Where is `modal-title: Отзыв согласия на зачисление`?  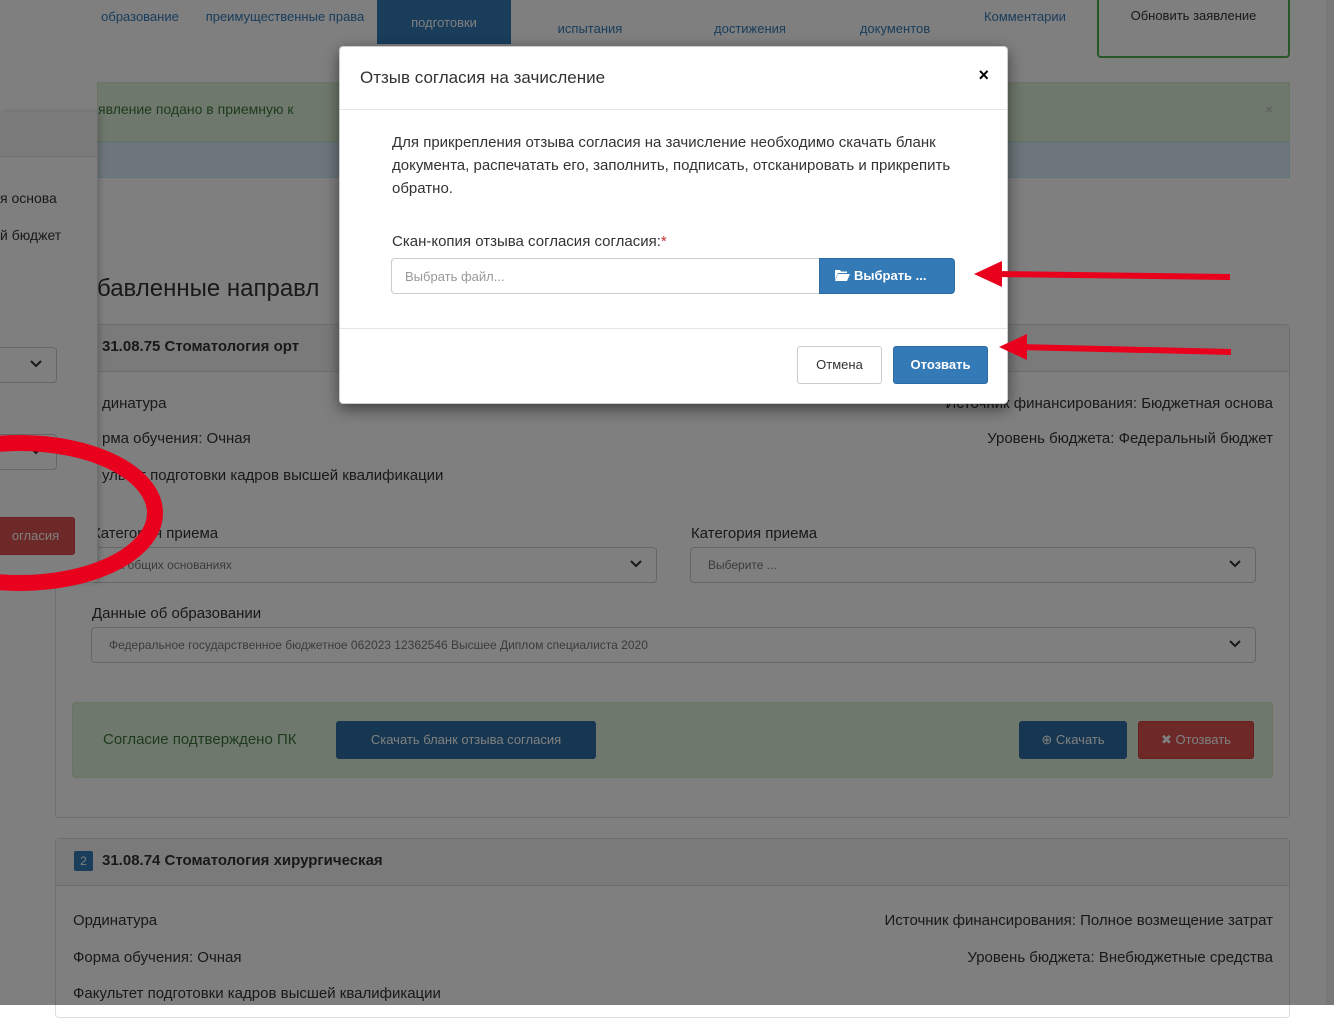 modal-title: Отзыв согласия на зачисление is located at coordinates (483, 77).